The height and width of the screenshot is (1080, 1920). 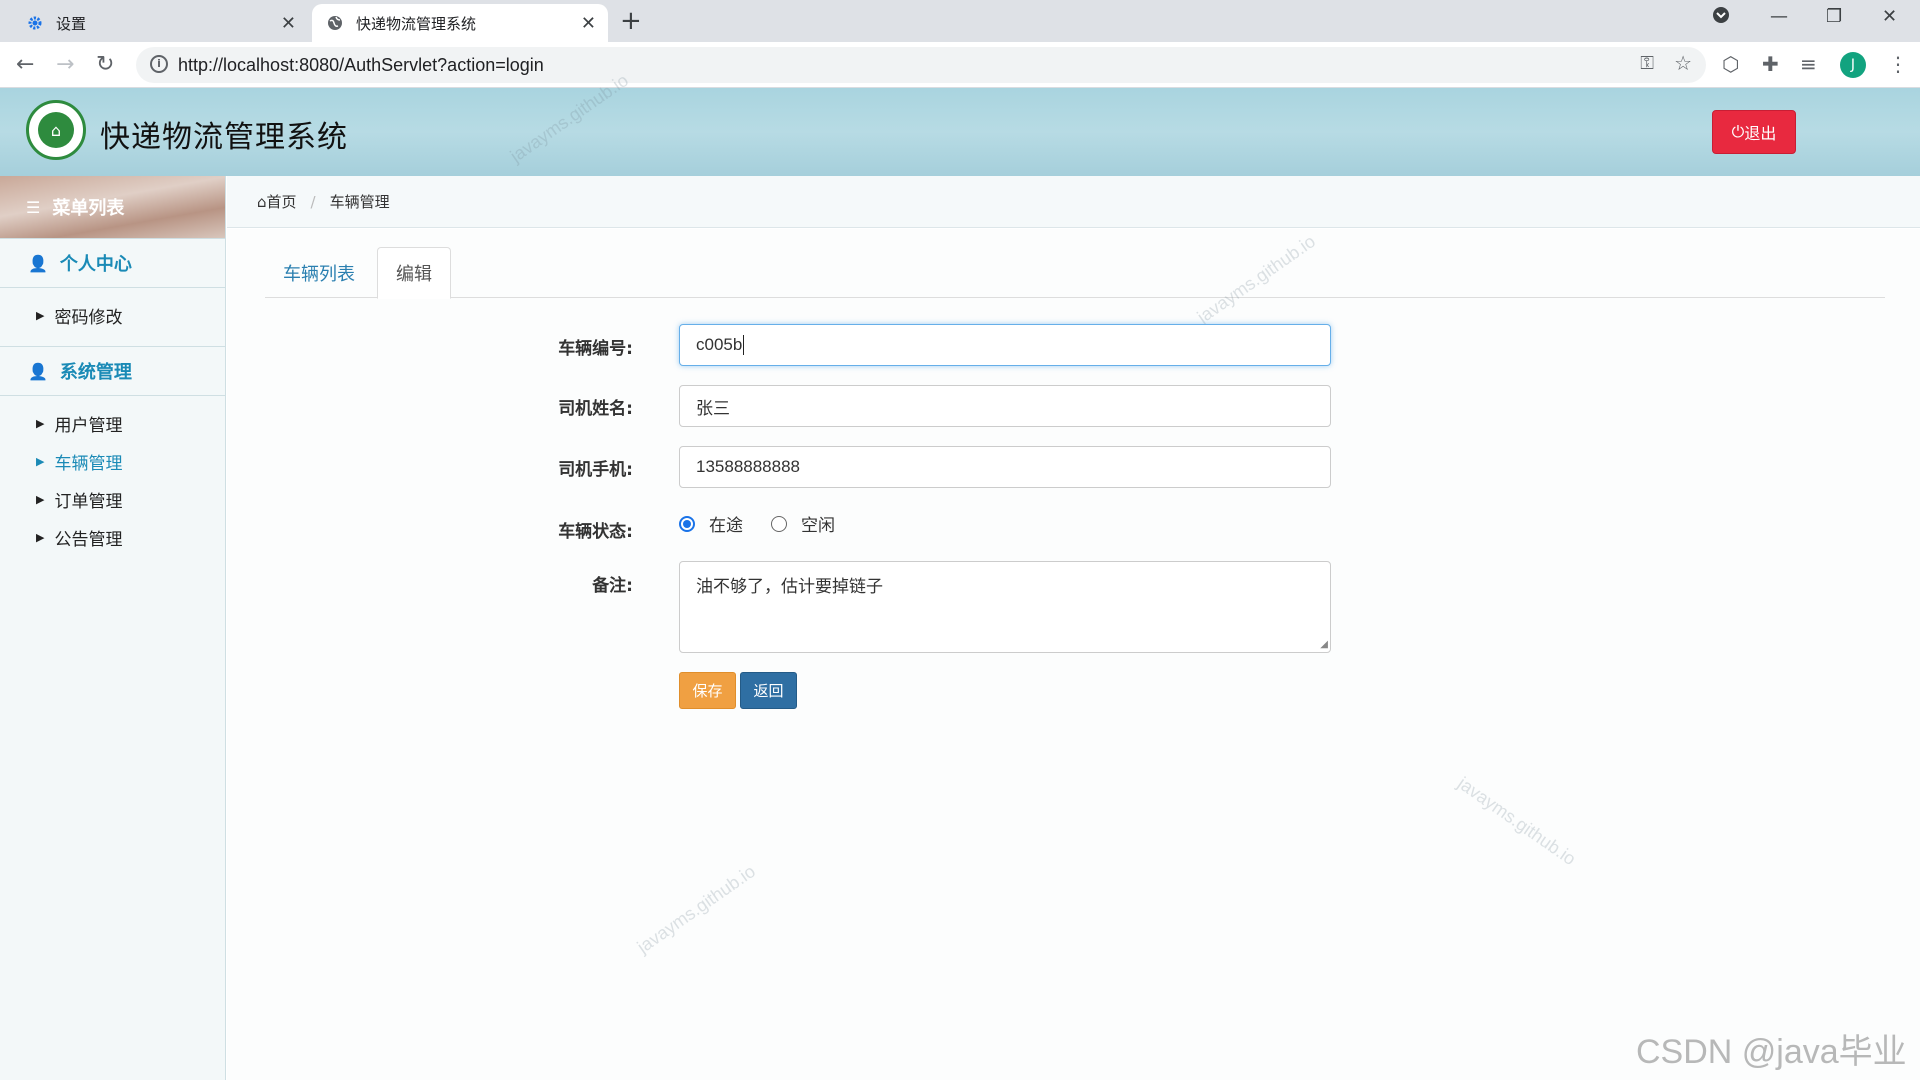 What do you see at coordinates (726, 526) in the screenshot?
I see `status-option-label: 在途` at bounding box center [726, 526].